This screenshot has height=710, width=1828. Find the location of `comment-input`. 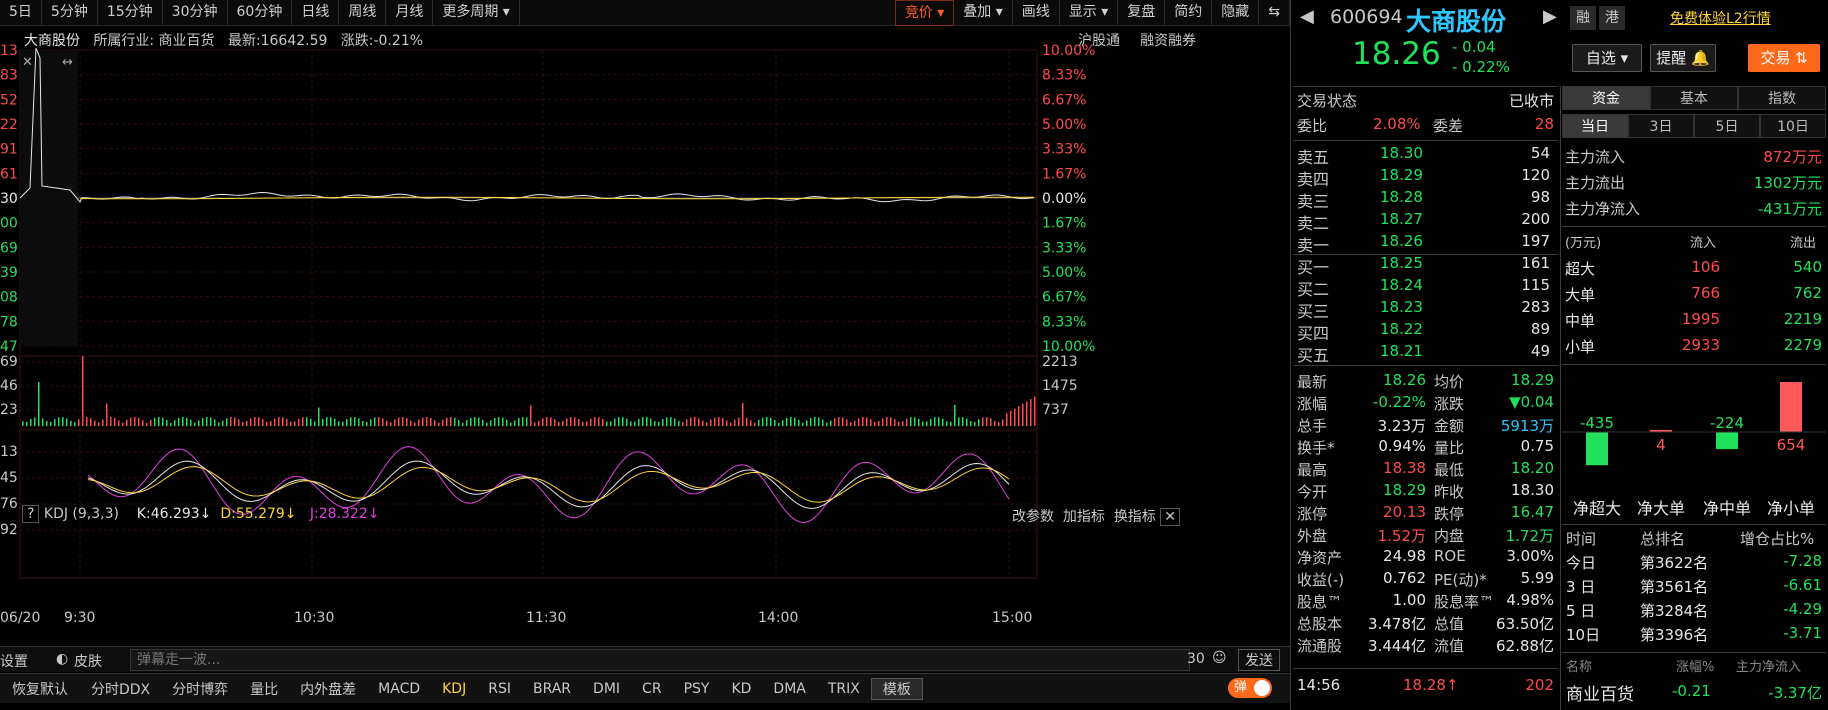

comment-input is located at coordinates (660, 660).